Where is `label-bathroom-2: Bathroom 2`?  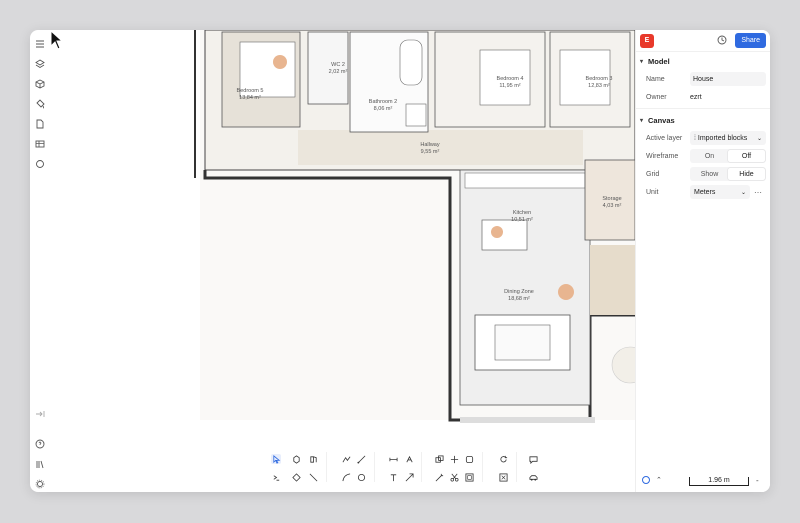
label-bathroom-2: Bathroom 2 is located at coordinates (383, 102).